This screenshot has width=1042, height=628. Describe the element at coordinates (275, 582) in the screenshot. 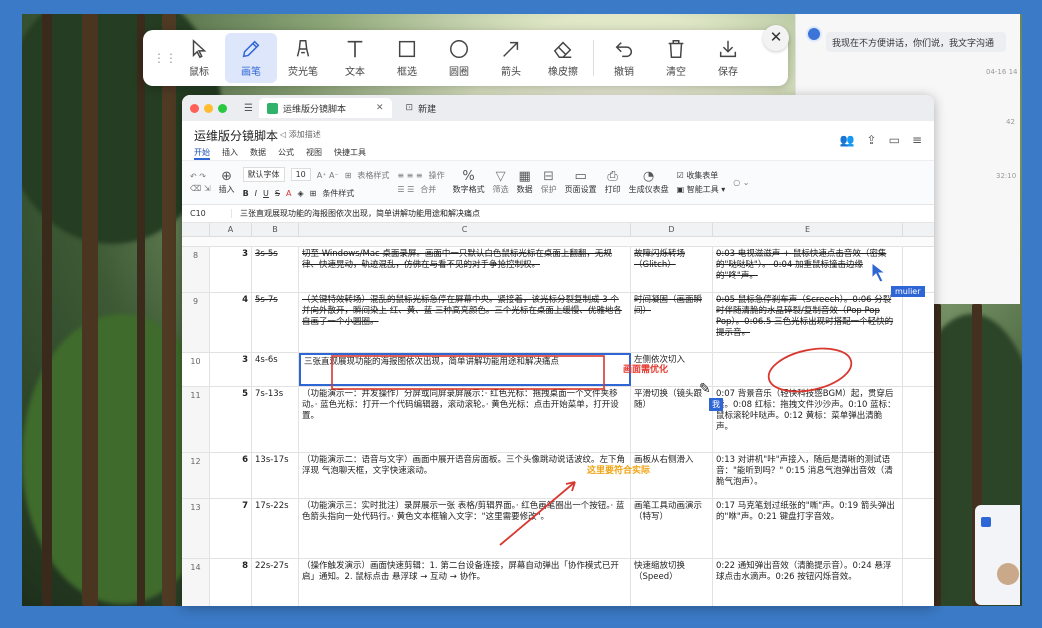

I see `cell: 22s-27s` at that location.